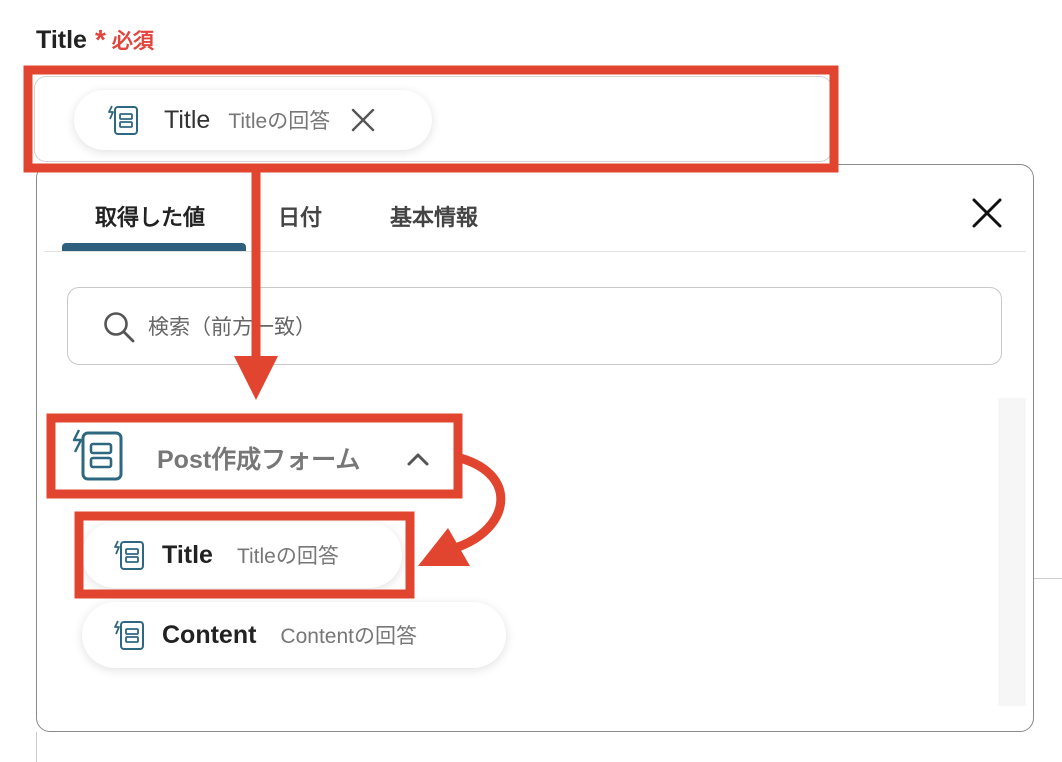 This screenshot has height=762, width=1062. What do you see at coordinates (61, 39) in the screenshot?
I see `field-label-text: Title` at bounding box center [61, 39].